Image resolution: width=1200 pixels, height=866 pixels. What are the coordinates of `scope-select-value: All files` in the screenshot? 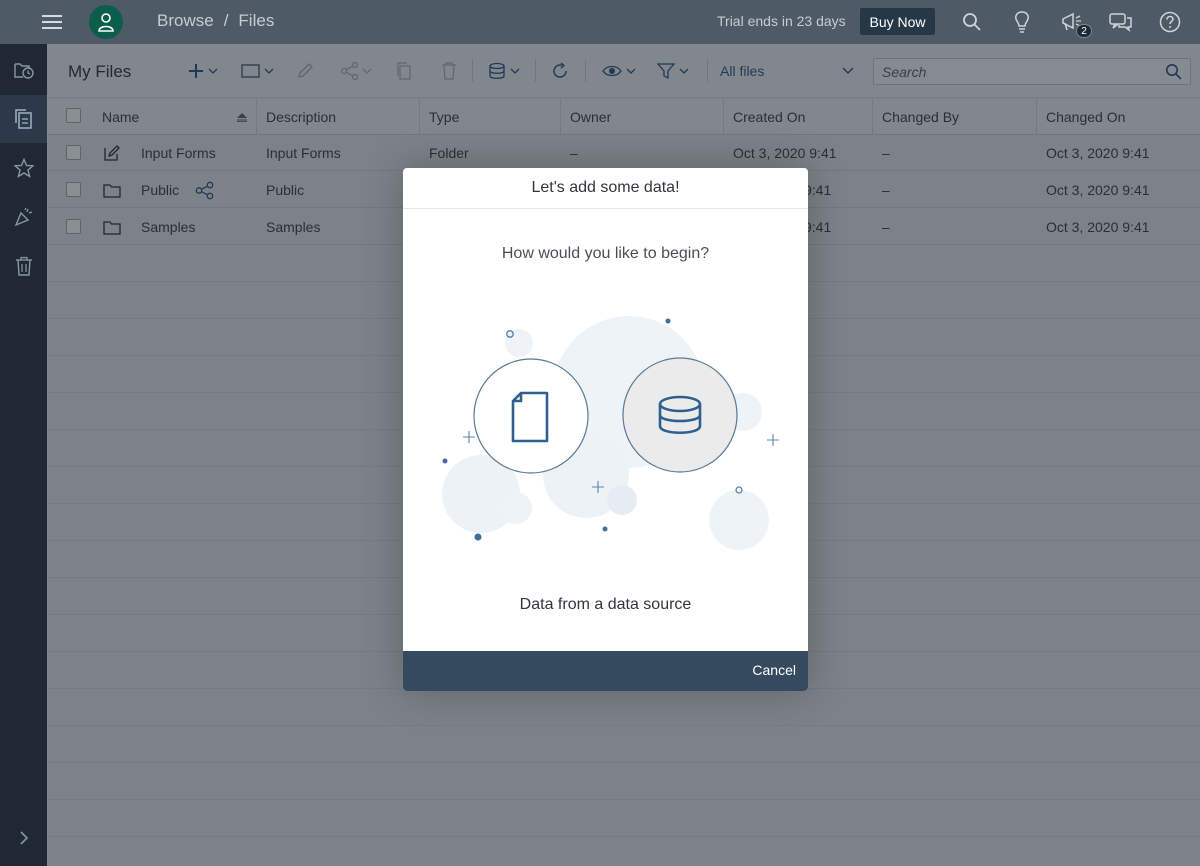 It's located at (742, 71).